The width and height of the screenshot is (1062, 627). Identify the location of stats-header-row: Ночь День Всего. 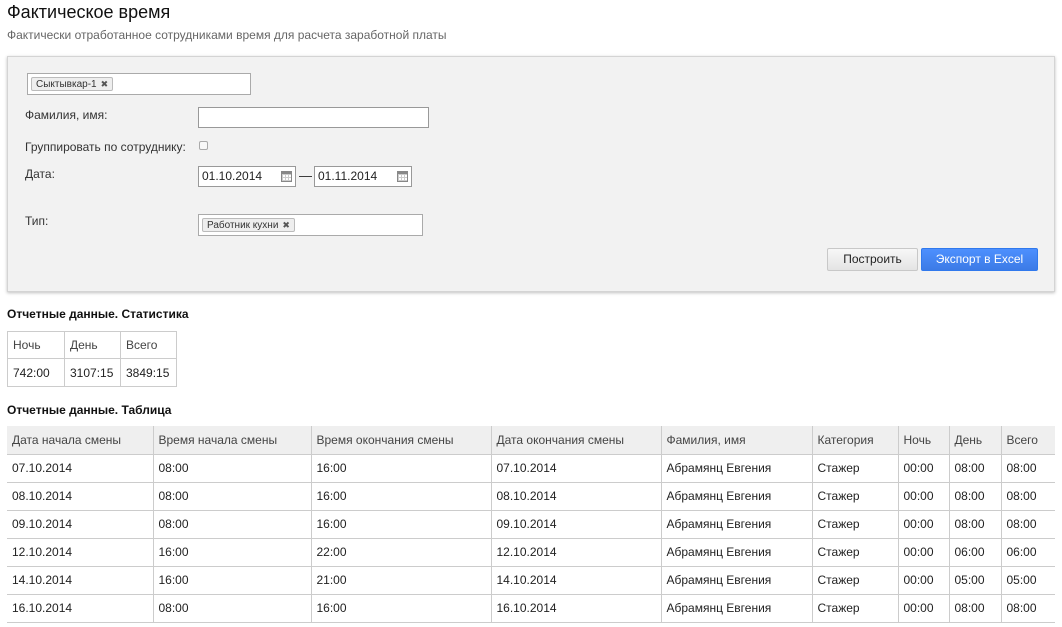
(92, 345).